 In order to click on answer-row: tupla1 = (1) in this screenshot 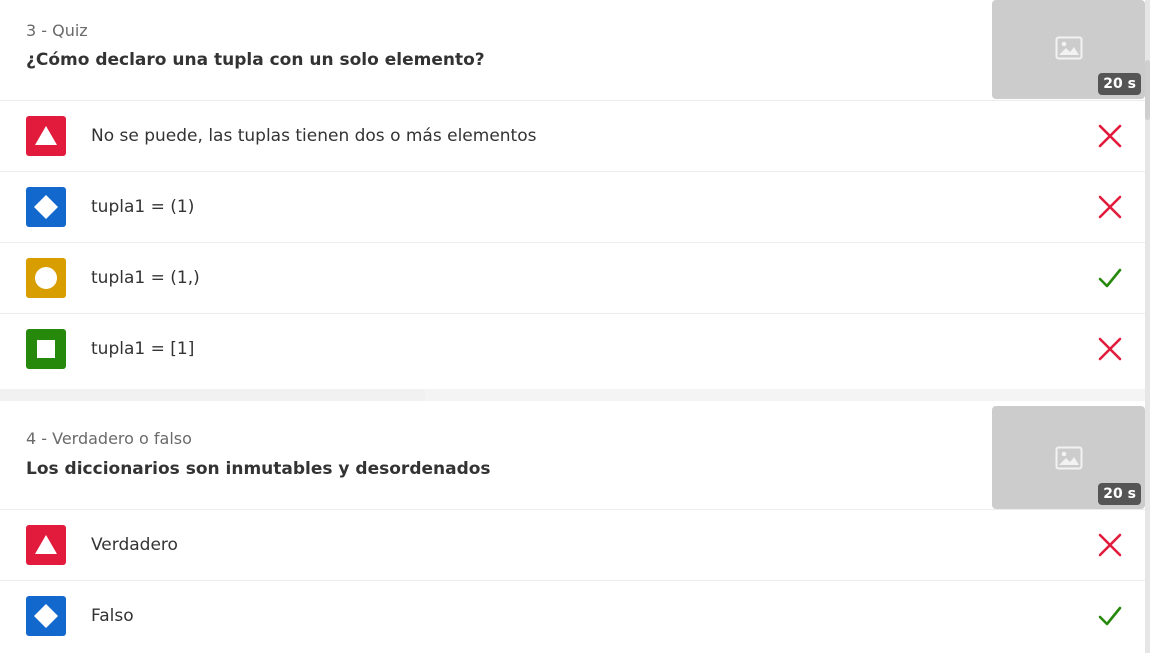, I will do `click(572, 206)`.